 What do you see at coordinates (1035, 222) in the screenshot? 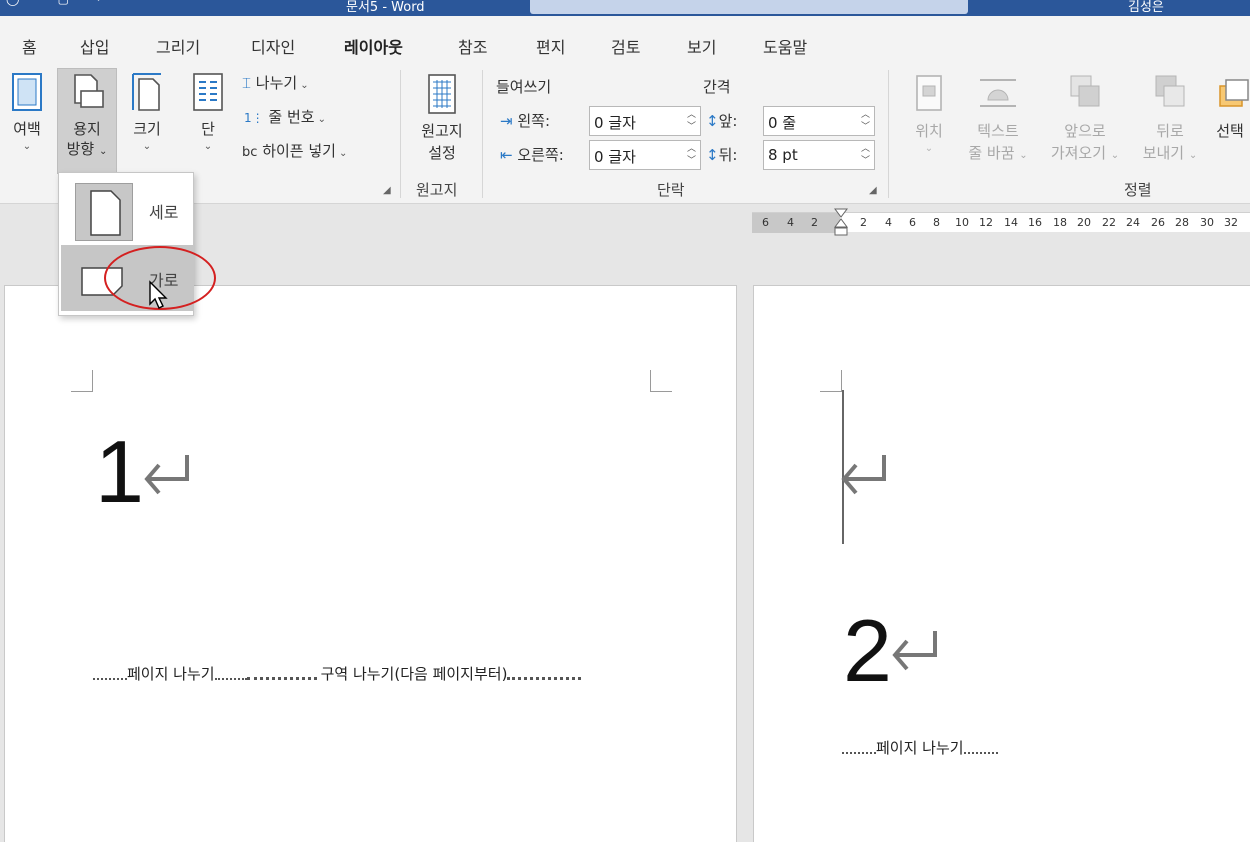
I see `ruler-tick-label: 16` at bounding box center [1035, 222].